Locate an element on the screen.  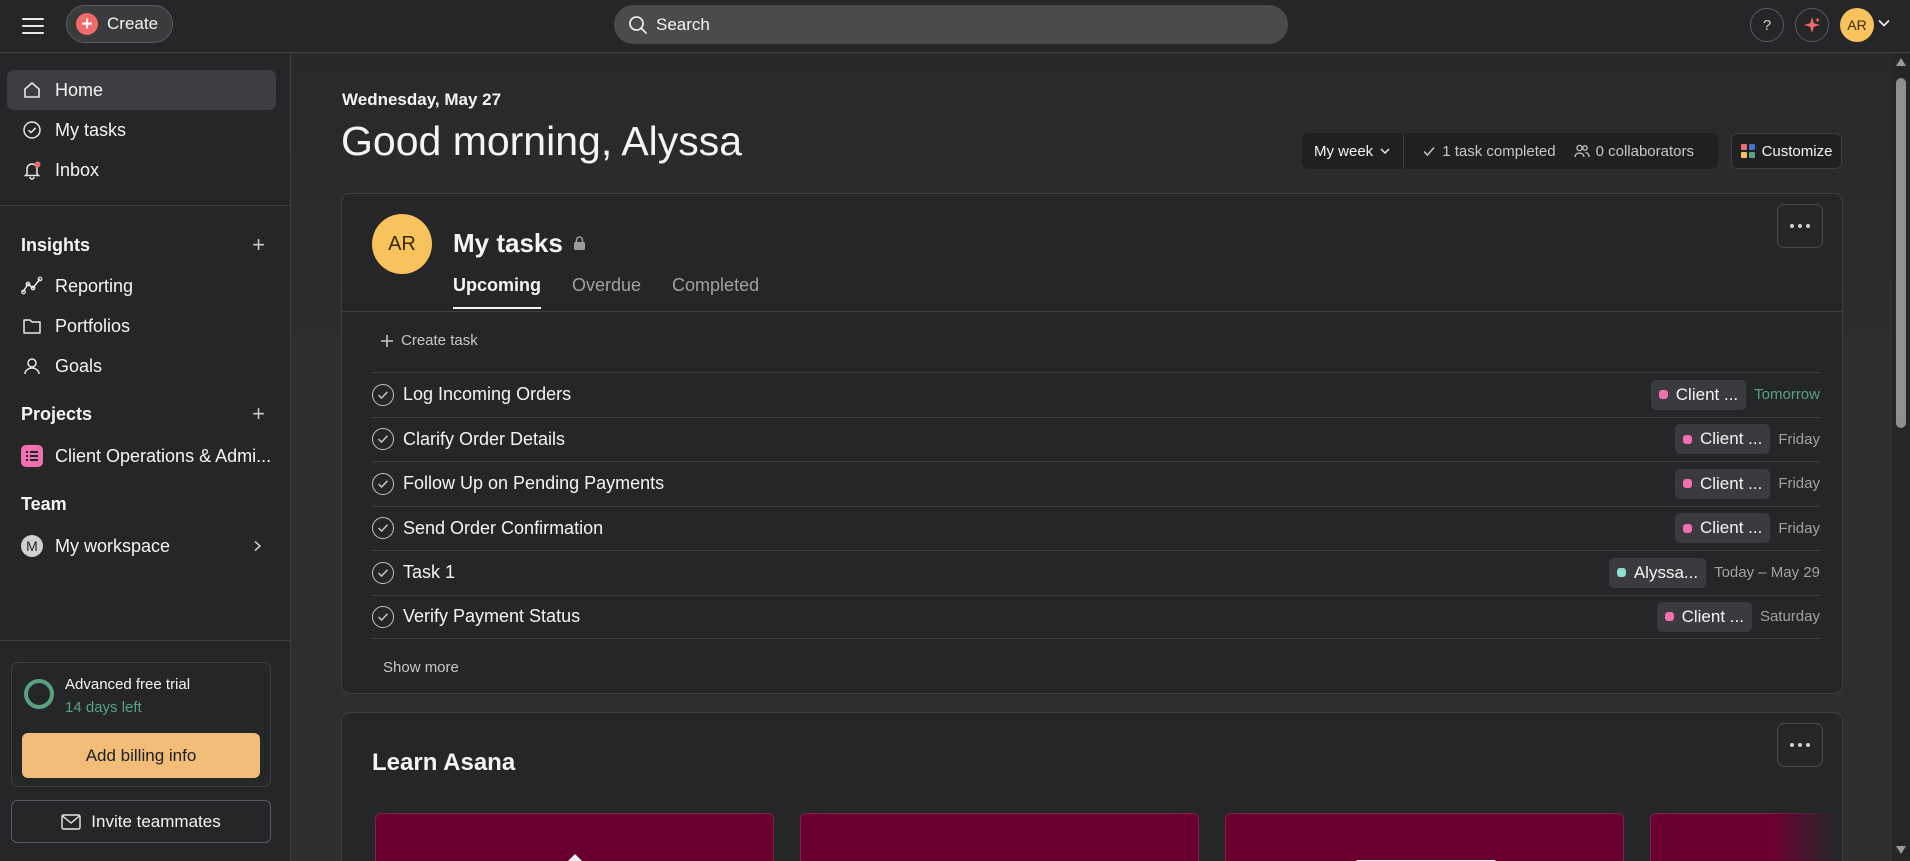
task-name: Clarify Order Details is located at coordinates (1039, 439).